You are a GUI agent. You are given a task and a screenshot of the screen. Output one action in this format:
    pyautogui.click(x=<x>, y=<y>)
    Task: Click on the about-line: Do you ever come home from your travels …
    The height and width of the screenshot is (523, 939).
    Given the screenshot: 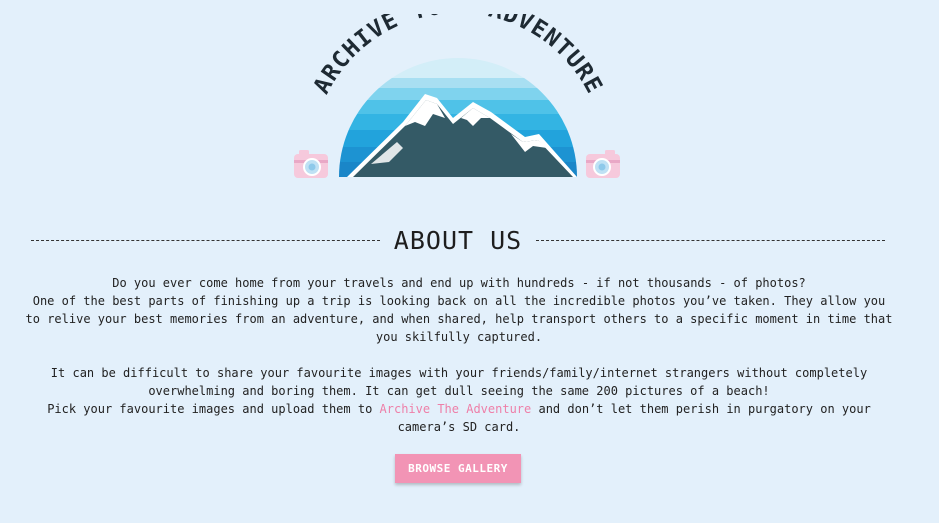 What is the action you would take?
    pyautogui.click(x=459, y=283)
    